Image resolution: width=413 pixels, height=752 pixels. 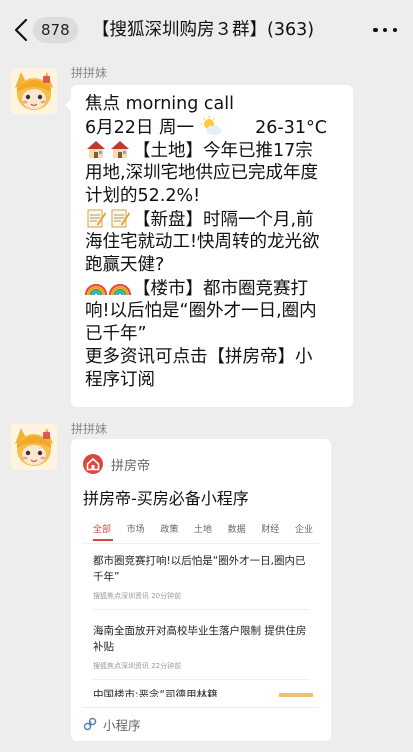 I want to click on message-text: 【楼市】都市圈竞赛打, so click(x=220, y=289).